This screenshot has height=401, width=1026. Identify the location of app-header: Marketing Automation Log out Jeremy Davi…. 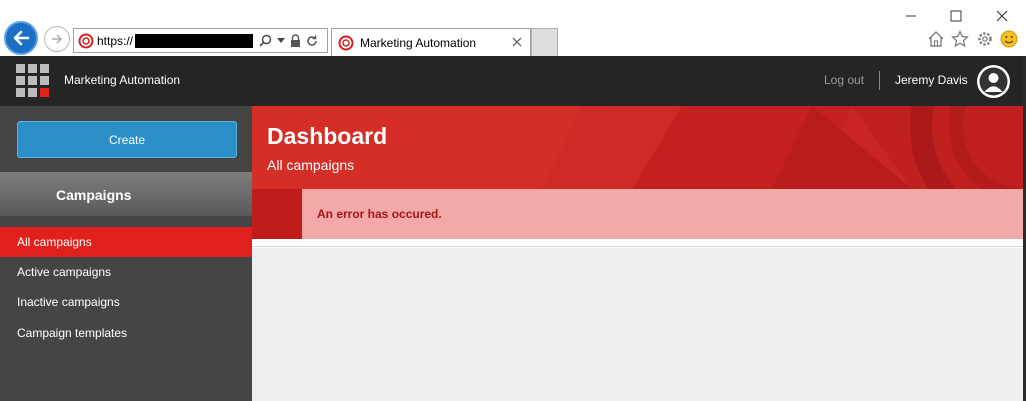
(513, 81).